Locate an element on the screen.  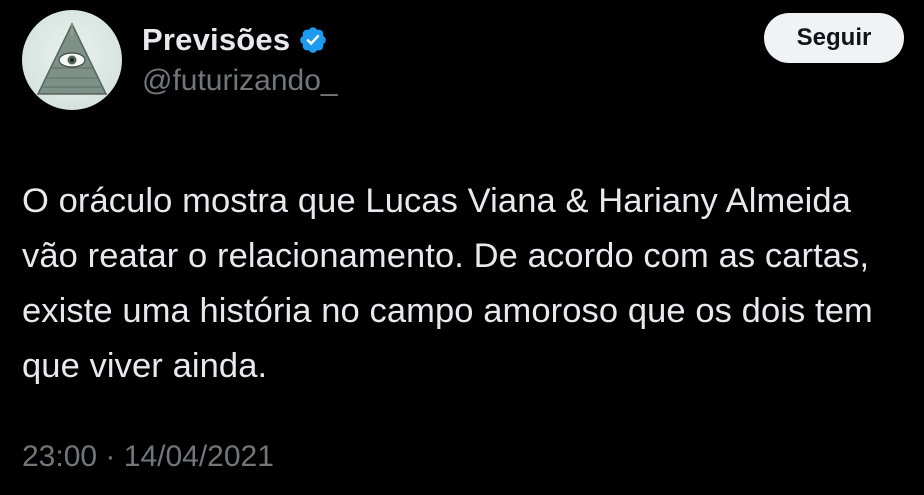
eye-of-providence-icon is located at coordinates (72, 58).